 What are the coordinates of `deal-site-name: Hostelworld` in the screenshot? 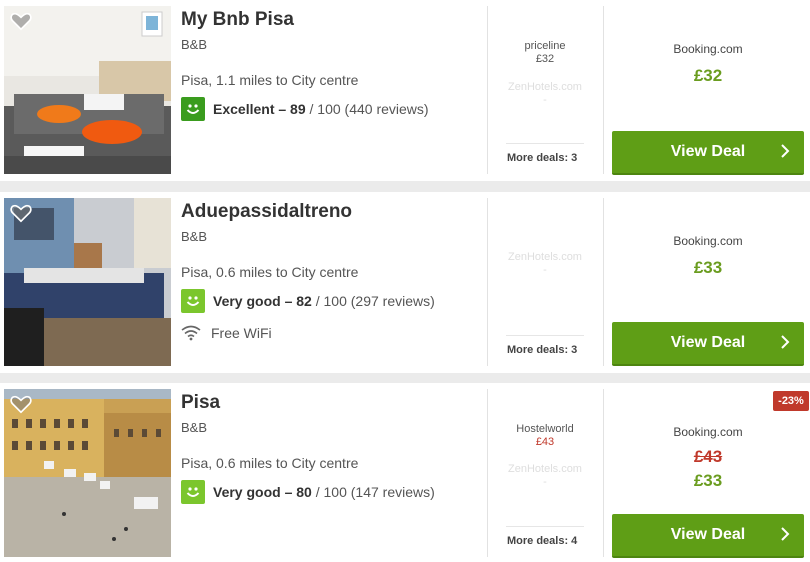 It's located at (545, 429).